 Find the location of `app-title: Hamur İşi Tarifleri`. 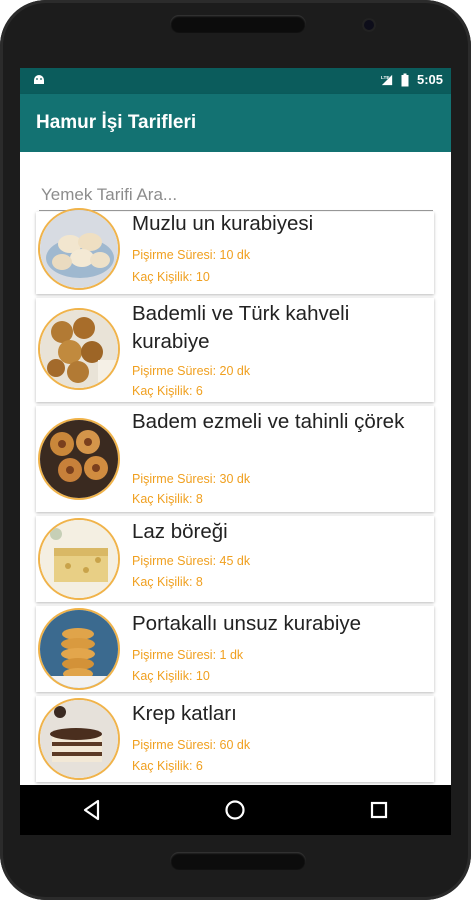

app-title: Hamur İşi Tarifleri is located at coordinates (116, 122).